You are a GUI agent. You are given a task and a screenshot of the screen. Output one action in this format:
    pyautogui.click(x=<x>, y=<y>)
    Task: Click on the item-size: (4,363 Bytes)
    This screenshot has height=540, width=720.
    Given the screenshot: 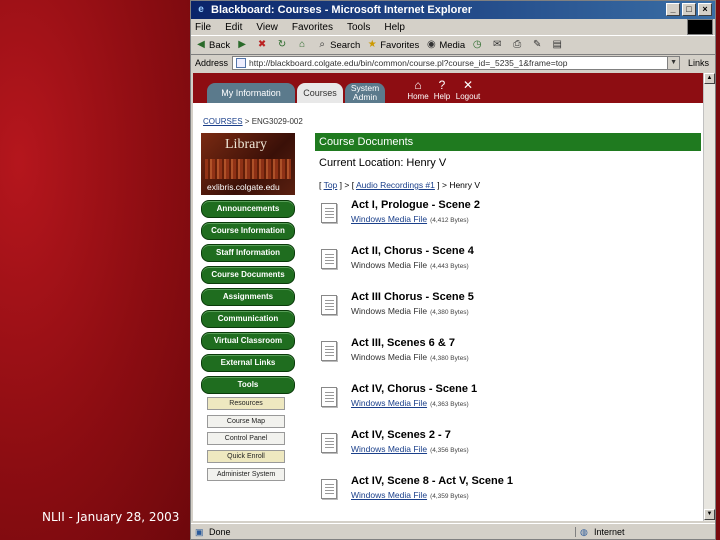 What is the action you would take?
    pyautogui.click(x=449, y=404)
    